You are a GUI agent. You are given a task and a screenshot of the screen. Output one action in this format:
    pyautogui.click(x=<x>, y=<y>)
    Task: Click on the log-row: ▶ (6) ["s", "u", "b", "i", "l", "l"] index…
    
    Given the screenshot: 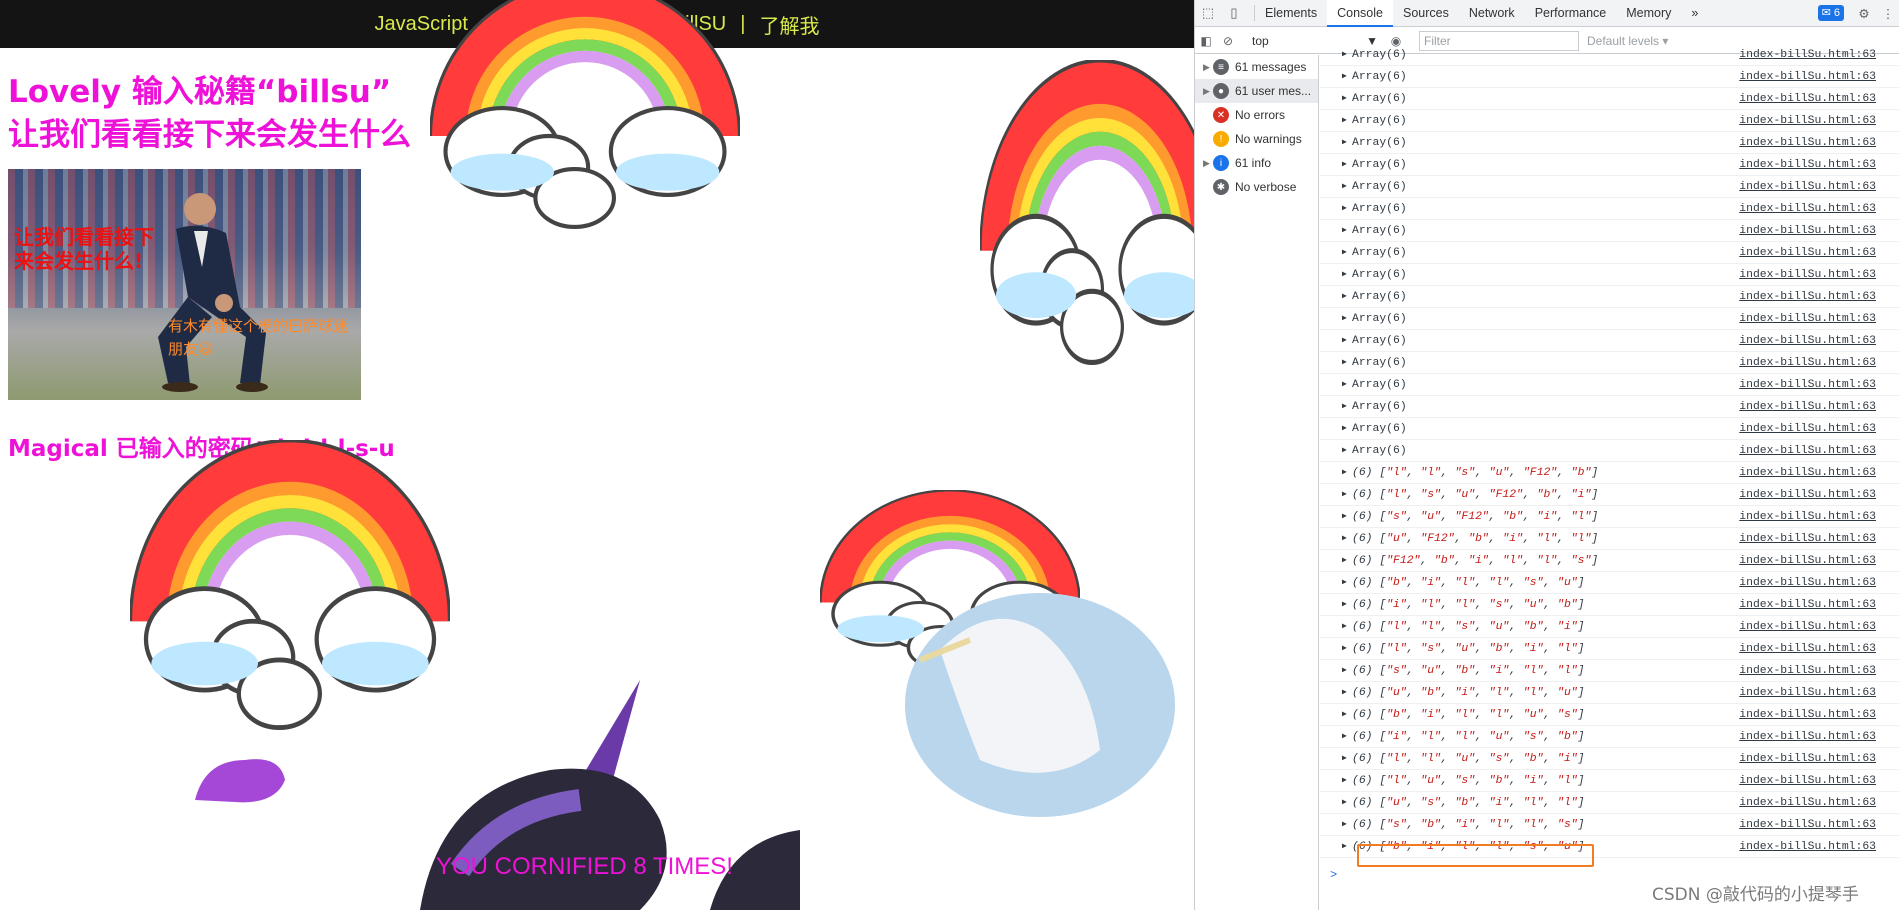 What is the action you would take?
    pyautogui.click(x=1609, y=671)
    